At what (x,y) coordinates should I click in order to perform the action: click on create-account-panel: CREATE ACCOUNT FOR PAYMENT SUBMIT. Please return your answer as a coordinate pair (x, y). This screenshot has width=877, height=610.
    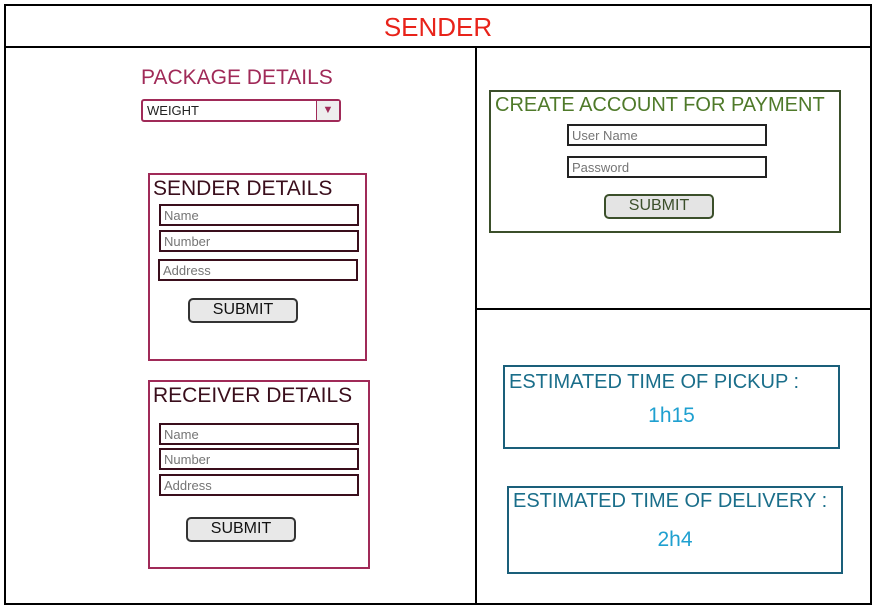
    Looking at the image, I should click on (665, 161).